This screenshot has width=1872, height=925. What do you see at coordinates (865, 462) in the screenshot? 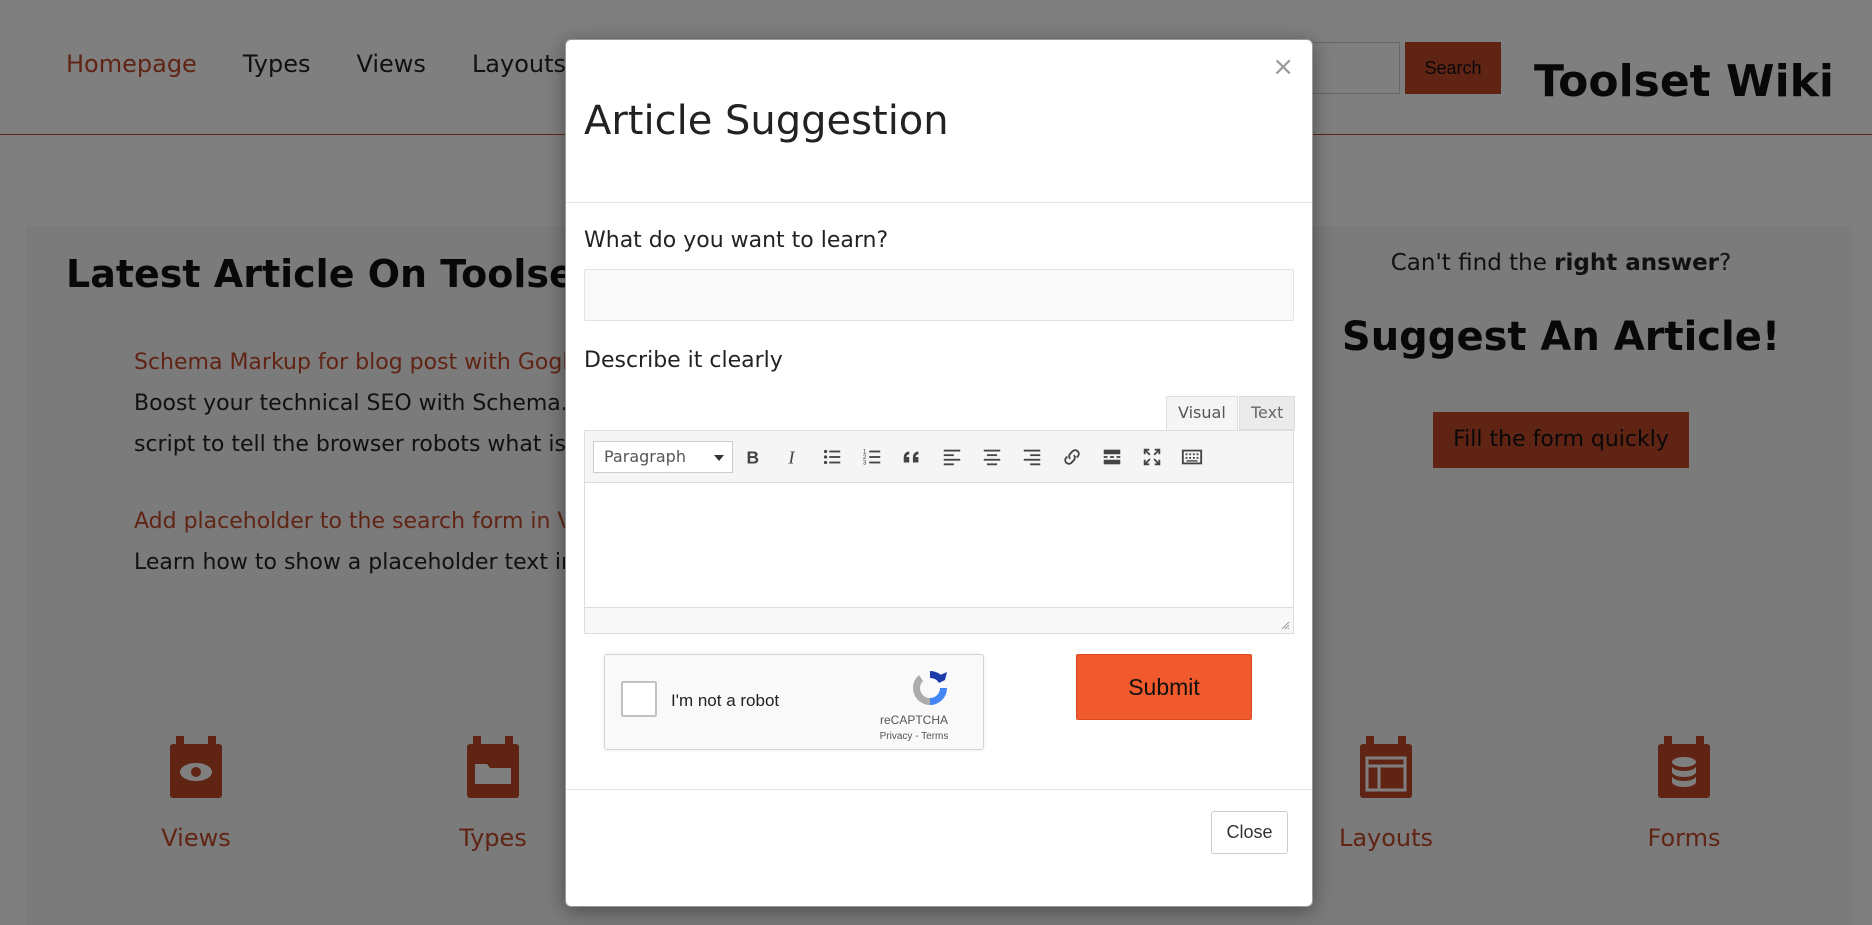
I see `svg-text: 3` at bounding box center [865, 462].